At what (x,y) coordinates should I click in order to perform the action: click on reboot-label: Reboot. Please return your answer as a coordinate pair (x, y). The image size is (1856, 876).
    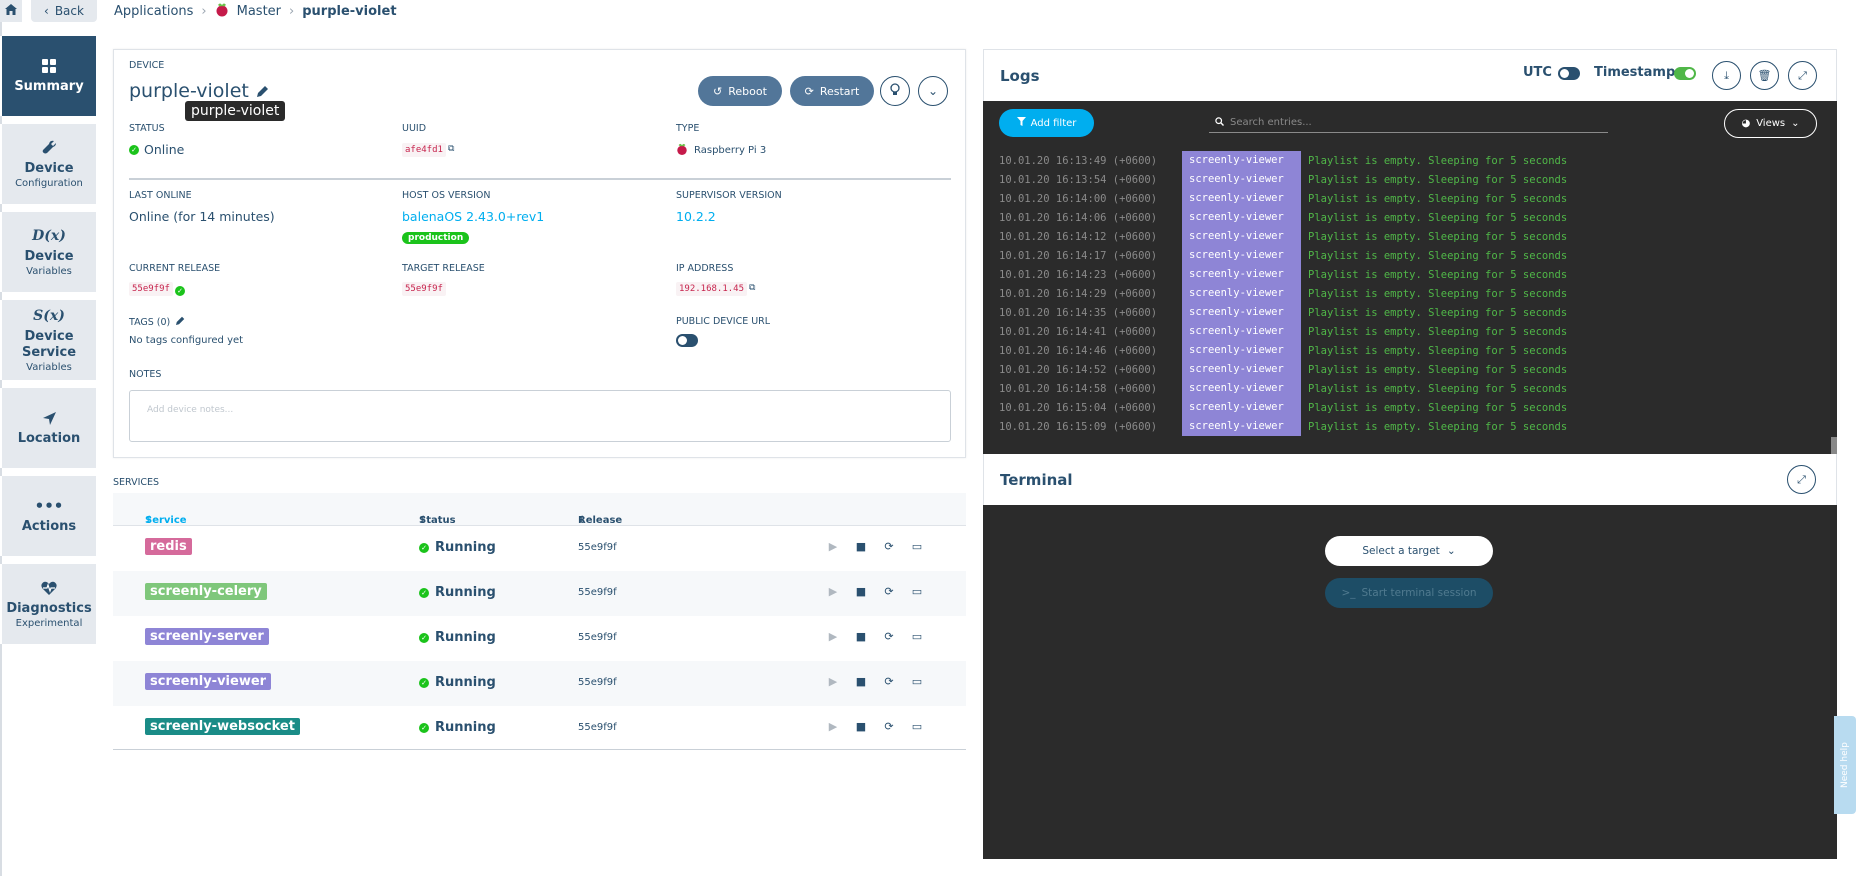
    Looking at the image, I should click on (747, 91).